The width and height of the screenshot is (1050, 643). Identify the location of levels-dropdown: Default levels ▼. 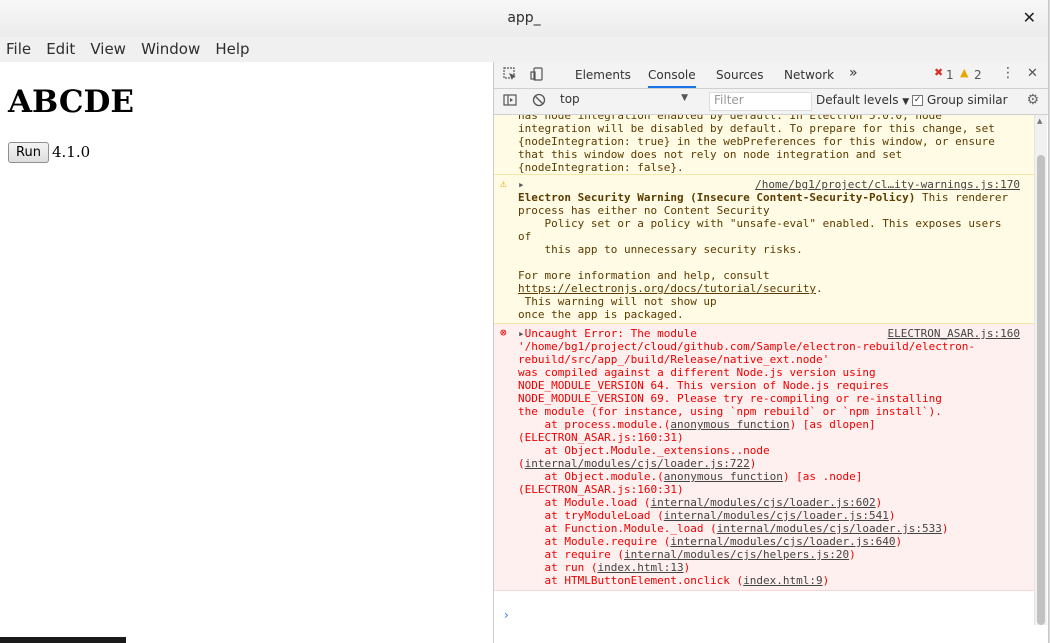
(862, 100).